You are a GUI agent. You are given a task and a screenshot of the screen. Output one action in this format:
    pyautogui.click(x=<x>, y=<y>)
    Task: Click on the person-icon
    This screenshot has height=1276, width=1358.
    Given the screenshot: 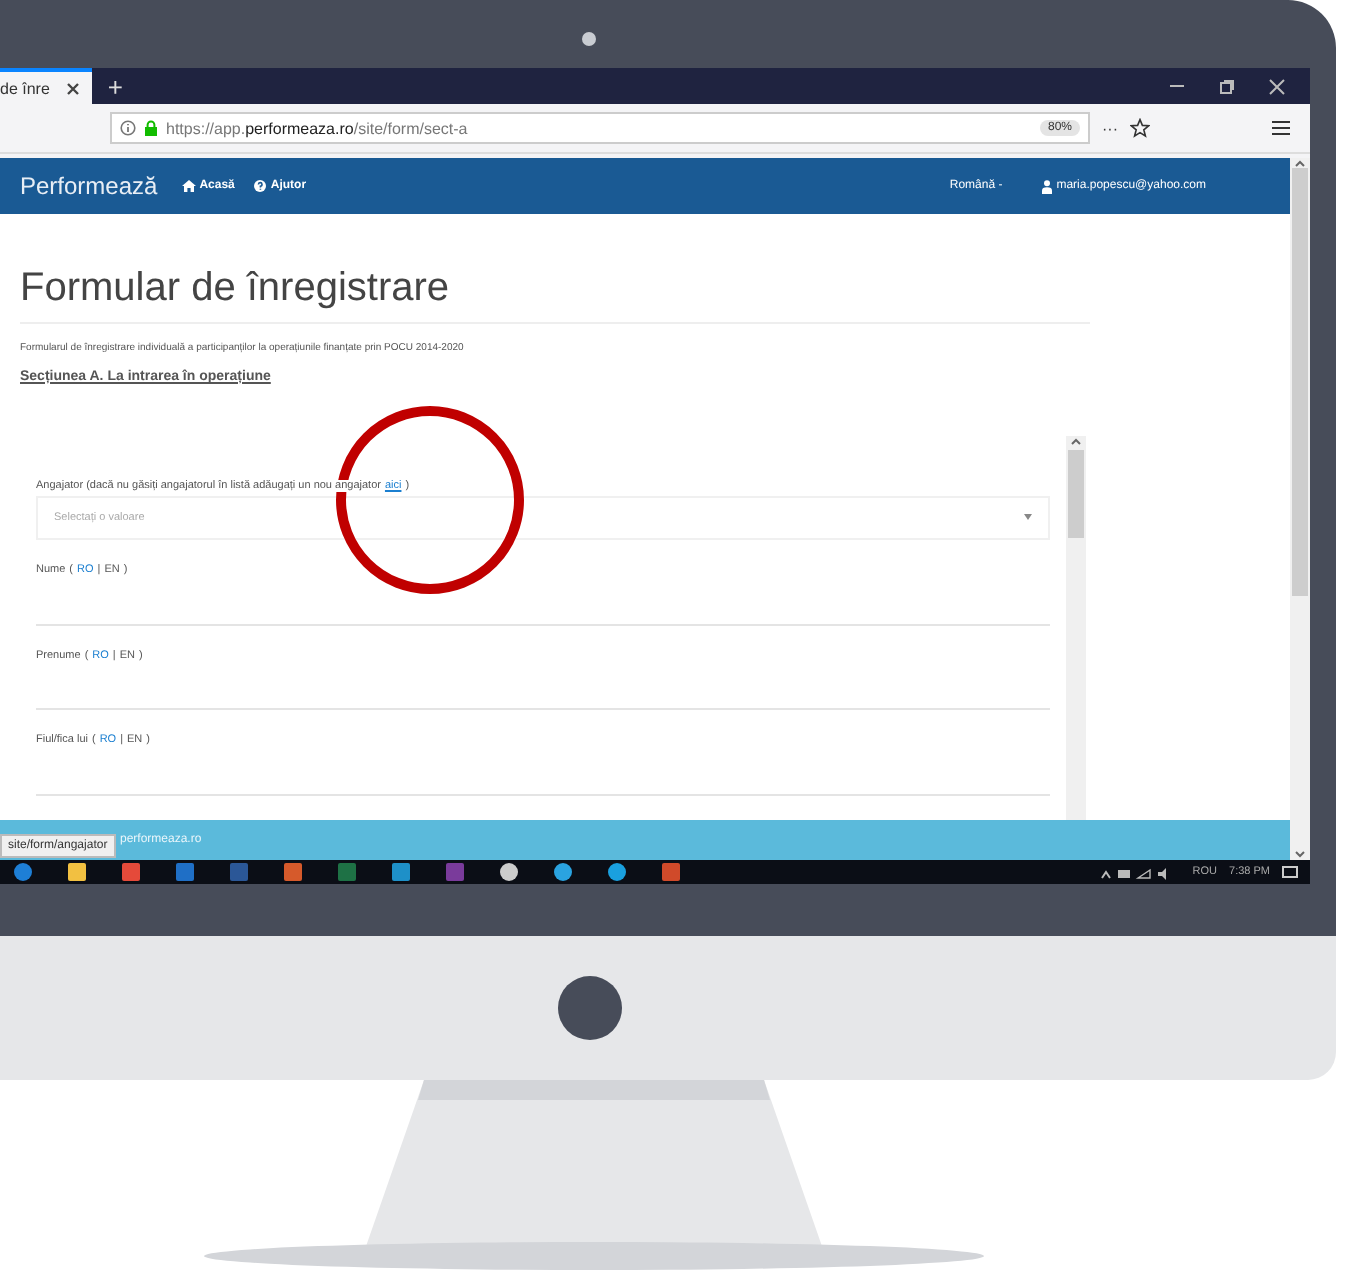 What is the action you would take?
    pyautogui.click(x=1047, y=186)
    